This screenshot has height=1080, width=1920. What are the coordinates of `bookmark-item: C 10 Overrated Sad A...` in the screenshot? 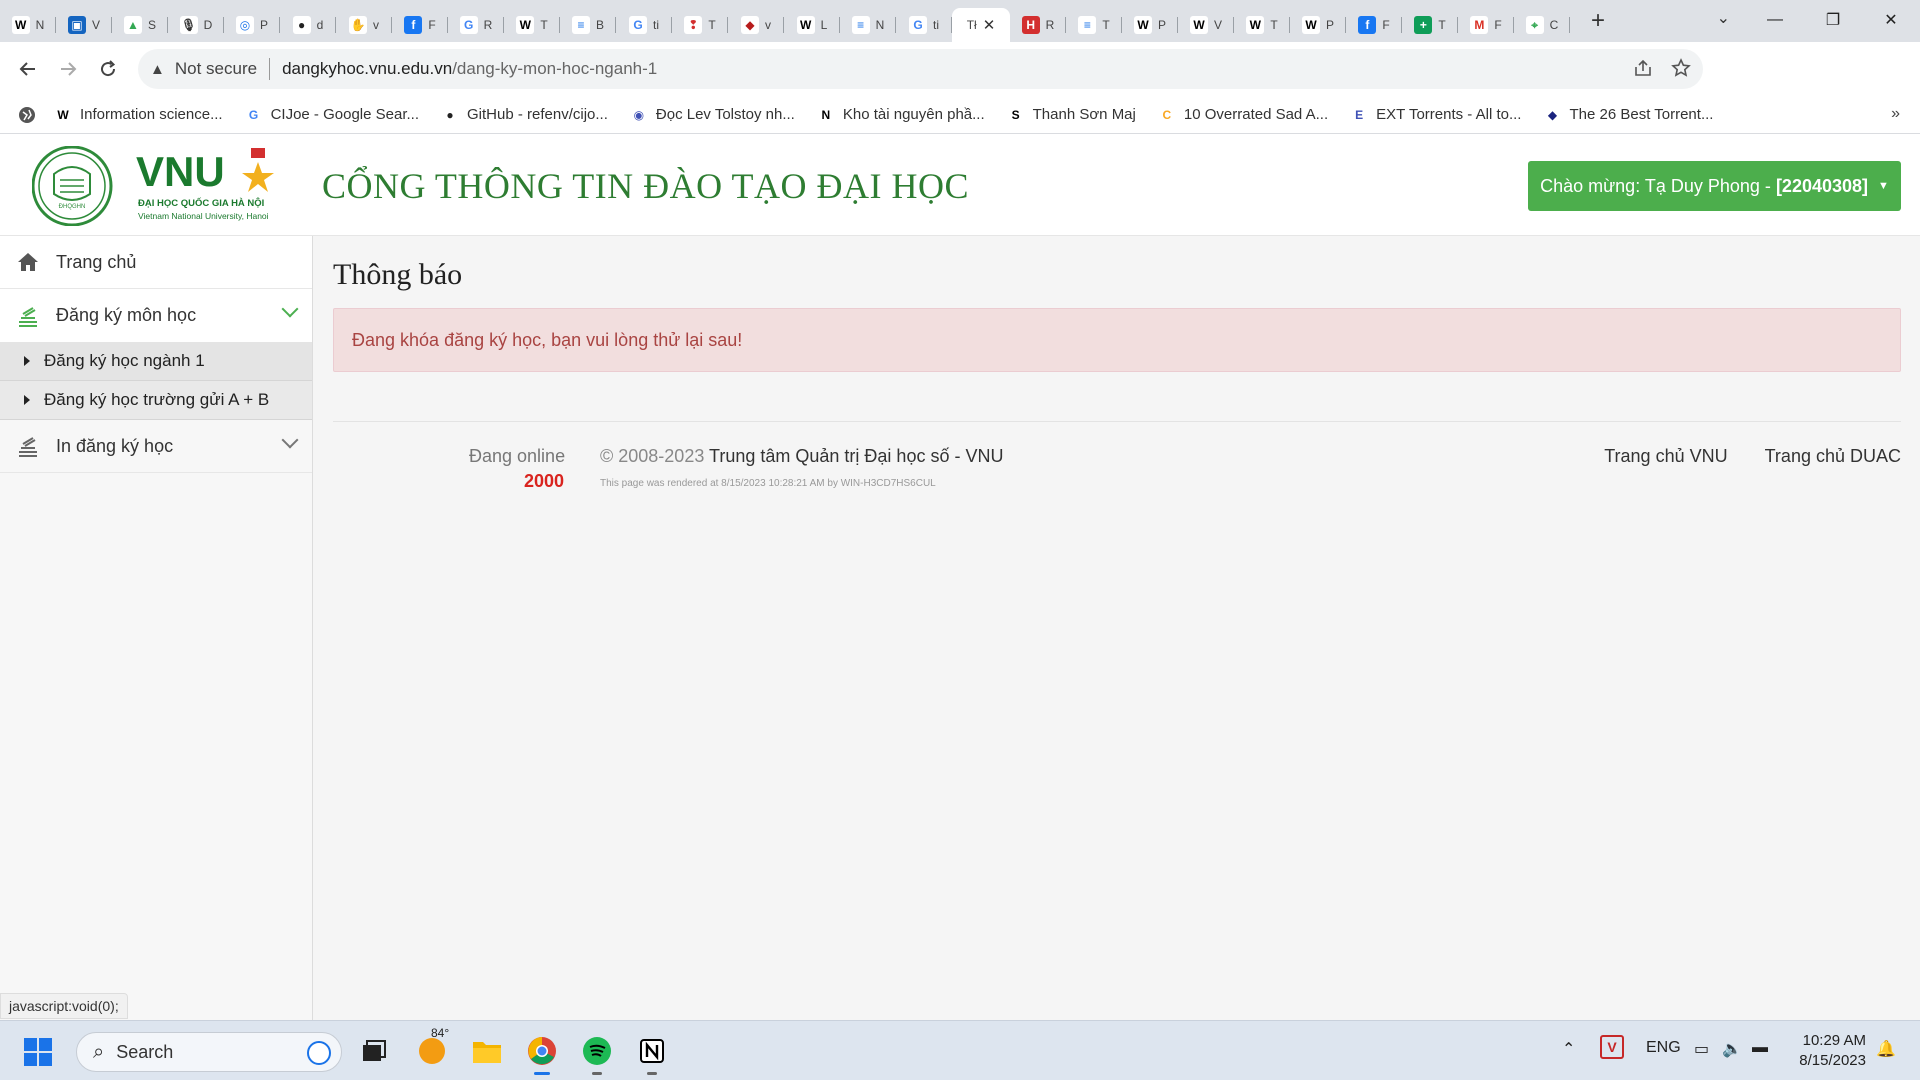 It's located at (1243, 115).